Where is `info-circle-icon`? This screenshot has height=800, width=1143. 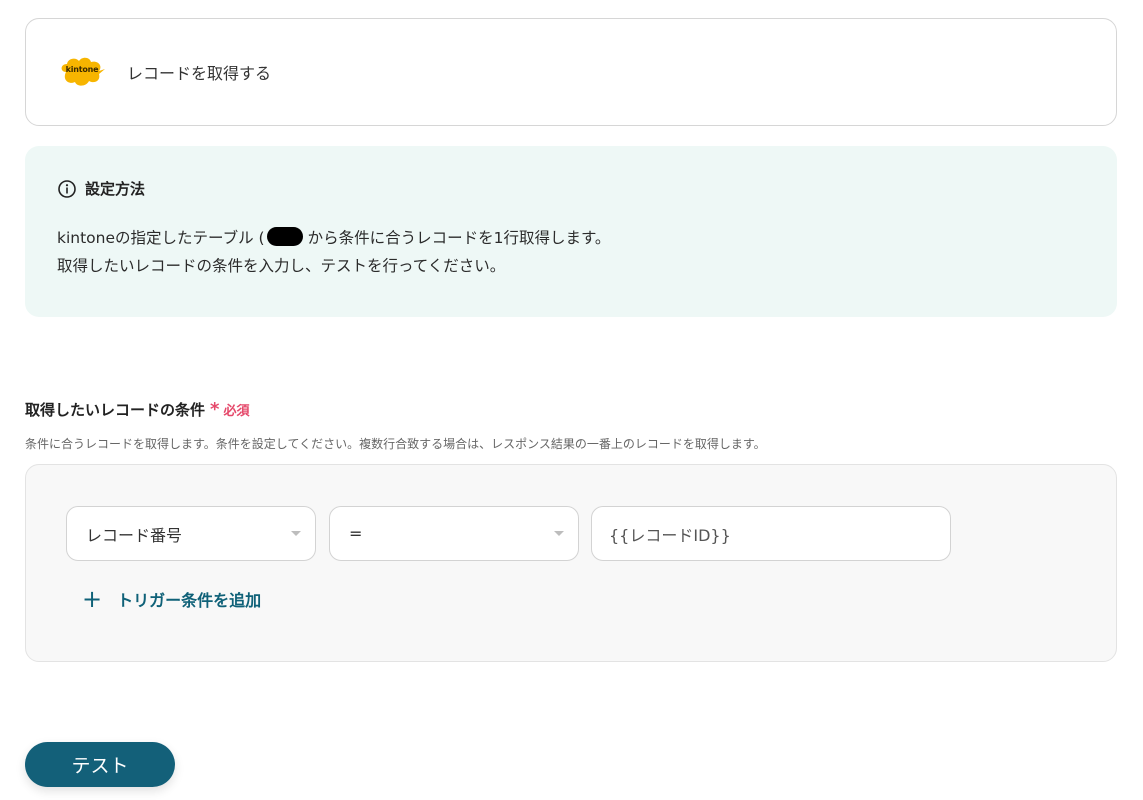
info-circle-icon is located at coordinates (67, 188).